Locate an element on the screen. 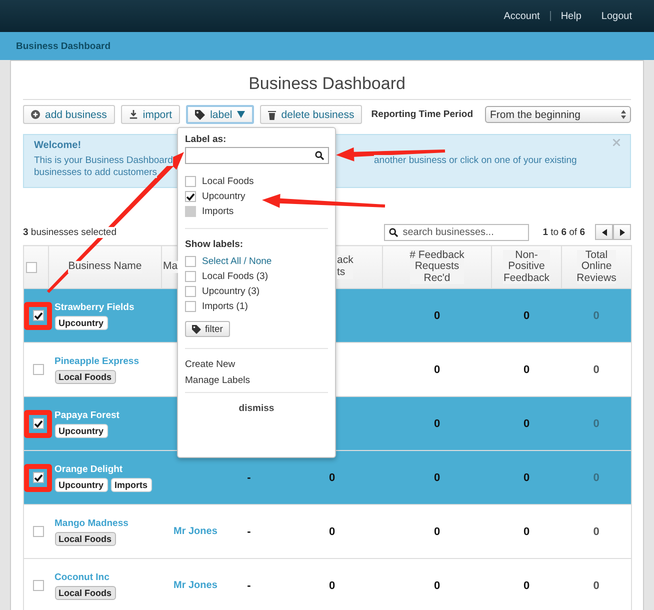 The width and height of the screenshot is (654, 610). stepper-icon is located at coordinates (623, 114).